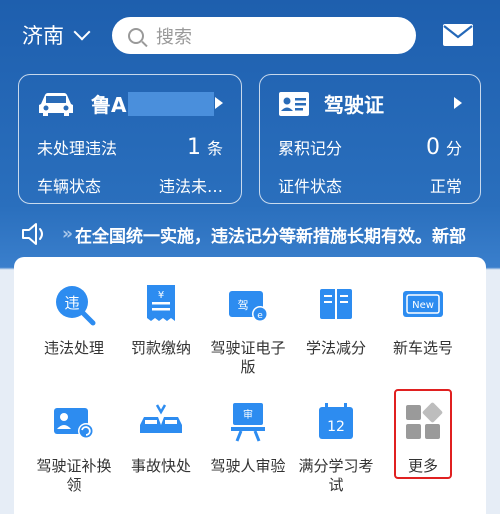 The image size is (500, 514). I want to click on city-name: 济南, so click(43, 36).